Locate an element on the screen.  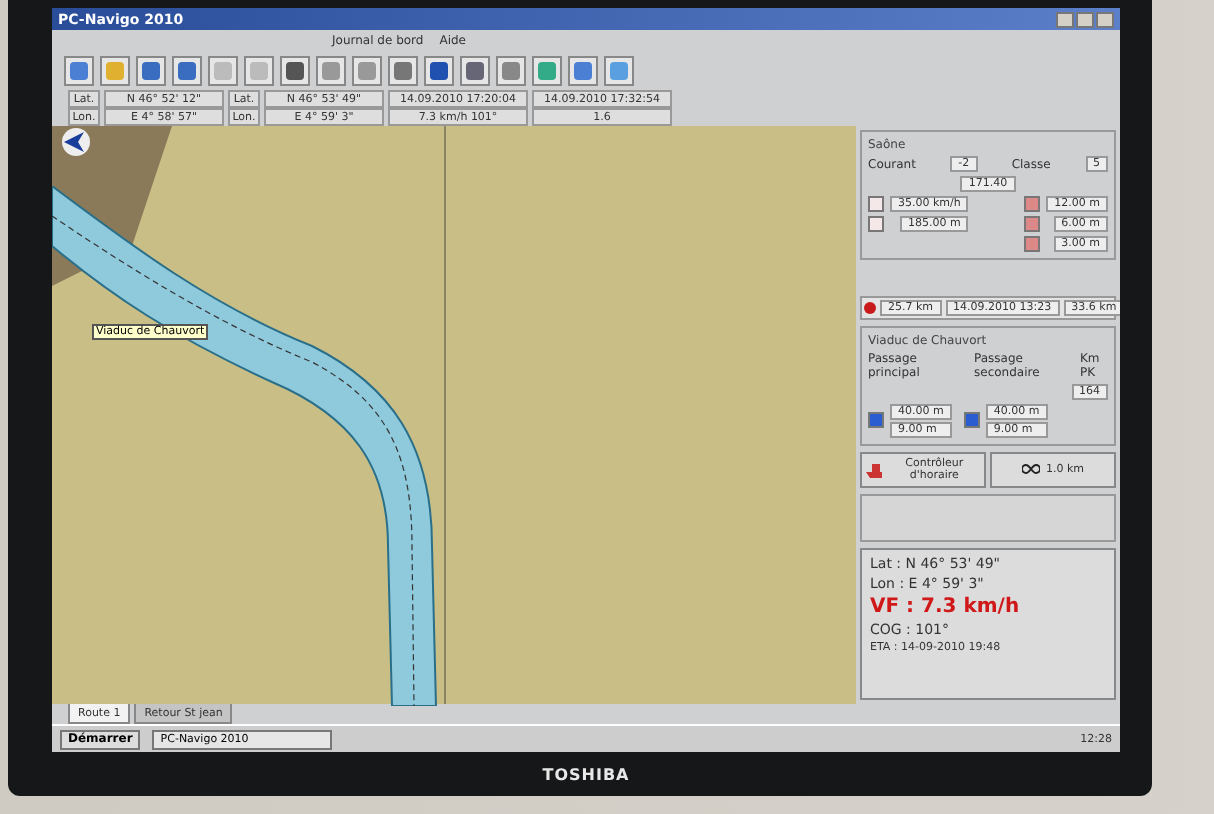
brand-logo: TOSHIBA is located at coordinates (586, 774).